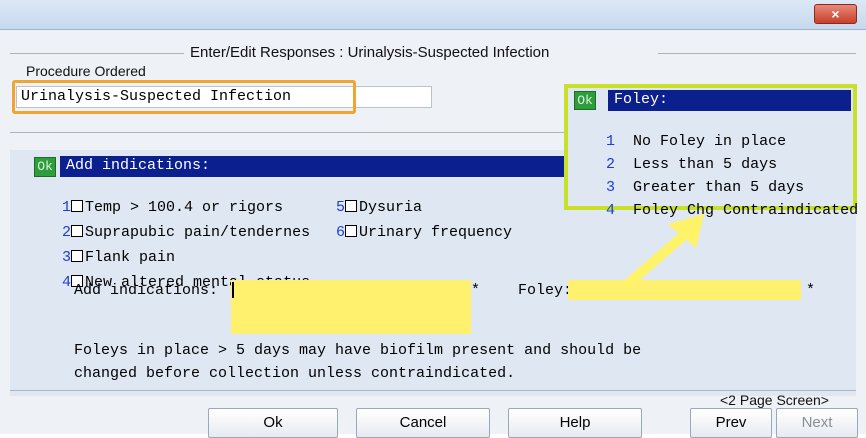 This screenshot has height=438, width=866. I want to click on procedure-highlight-box, so click(184, 97).